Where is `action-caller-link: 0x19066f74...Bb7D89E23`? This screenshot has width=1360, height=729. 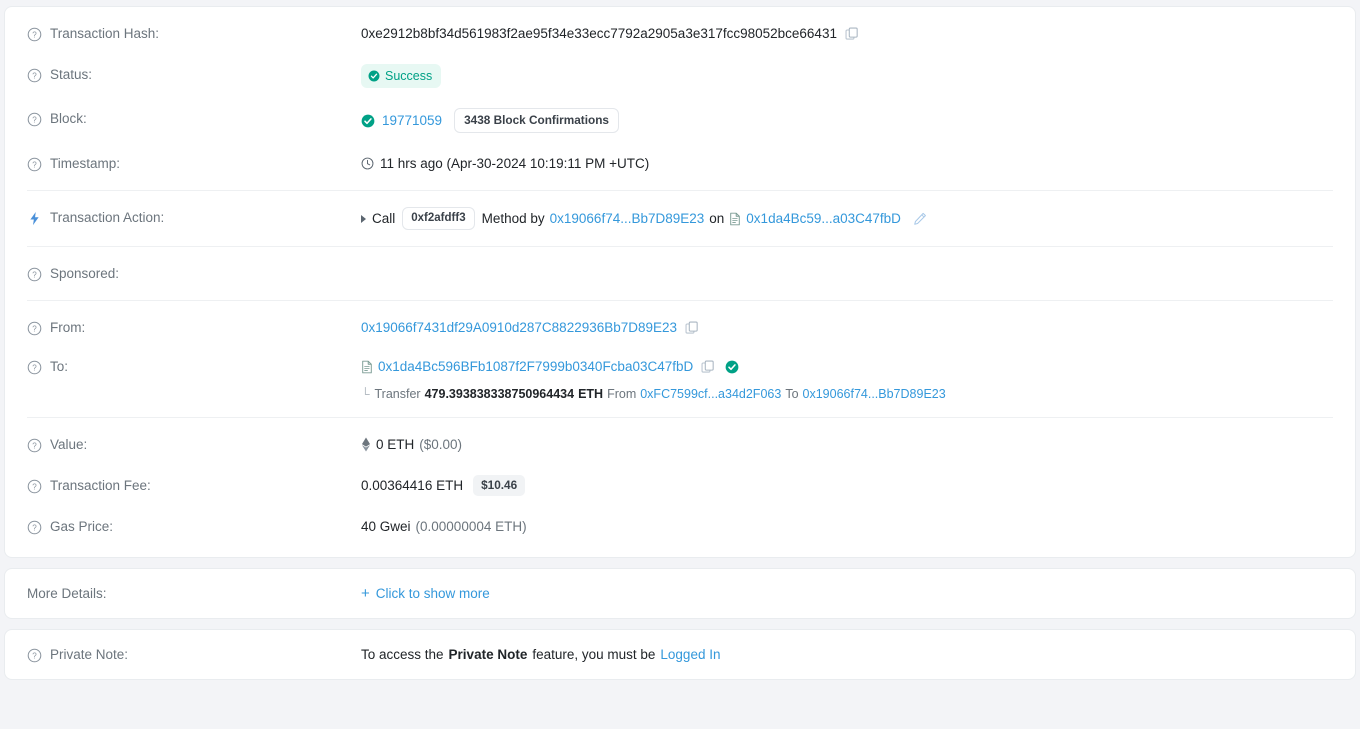 action-caller-link: 0x19066f74...Bb7D89E23 is located at coordinates (627, 218).